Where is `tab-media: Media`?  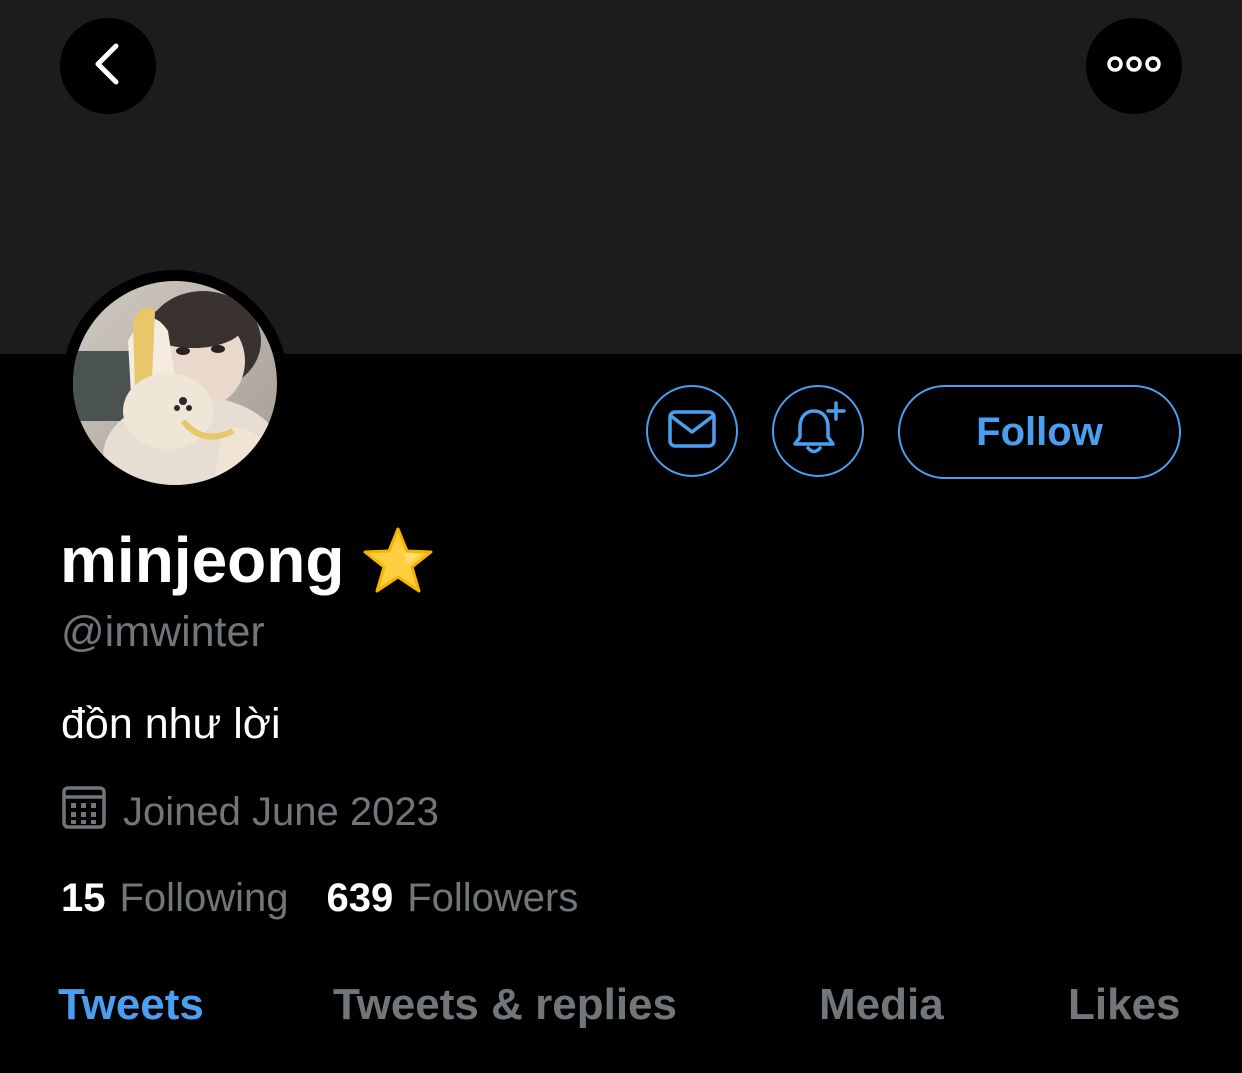 tab-media: Media is located at coordinates (881, 1005).